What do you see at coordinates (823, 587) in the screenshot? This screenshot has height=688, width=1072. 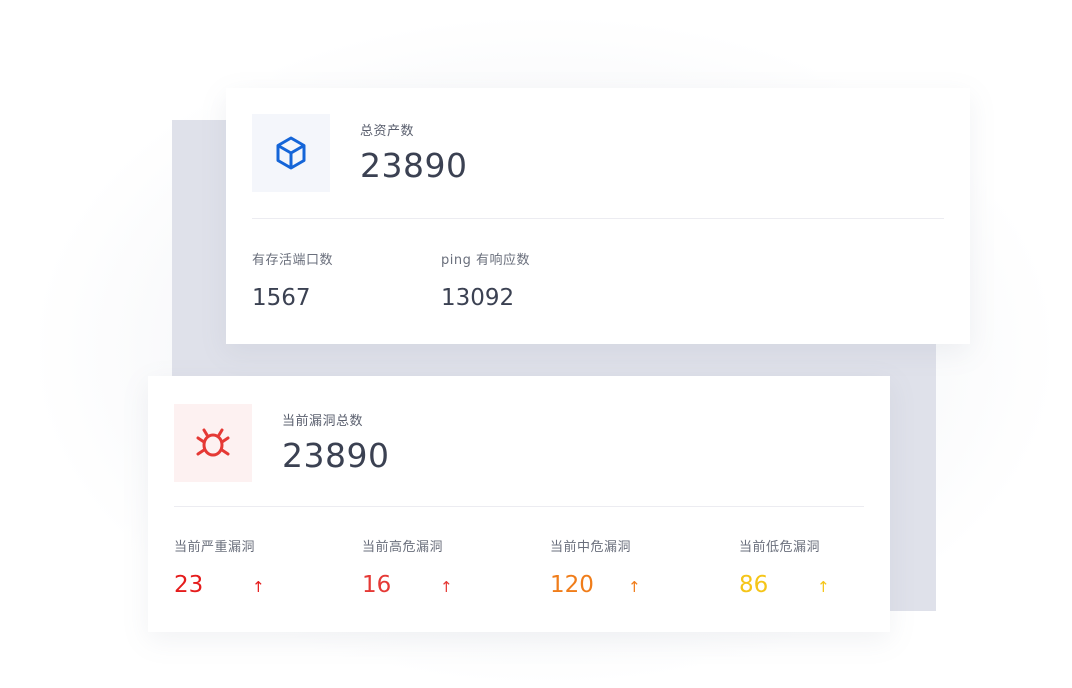 I see `low-trend-up-icon: ↑` at bounding box center [823, 587].